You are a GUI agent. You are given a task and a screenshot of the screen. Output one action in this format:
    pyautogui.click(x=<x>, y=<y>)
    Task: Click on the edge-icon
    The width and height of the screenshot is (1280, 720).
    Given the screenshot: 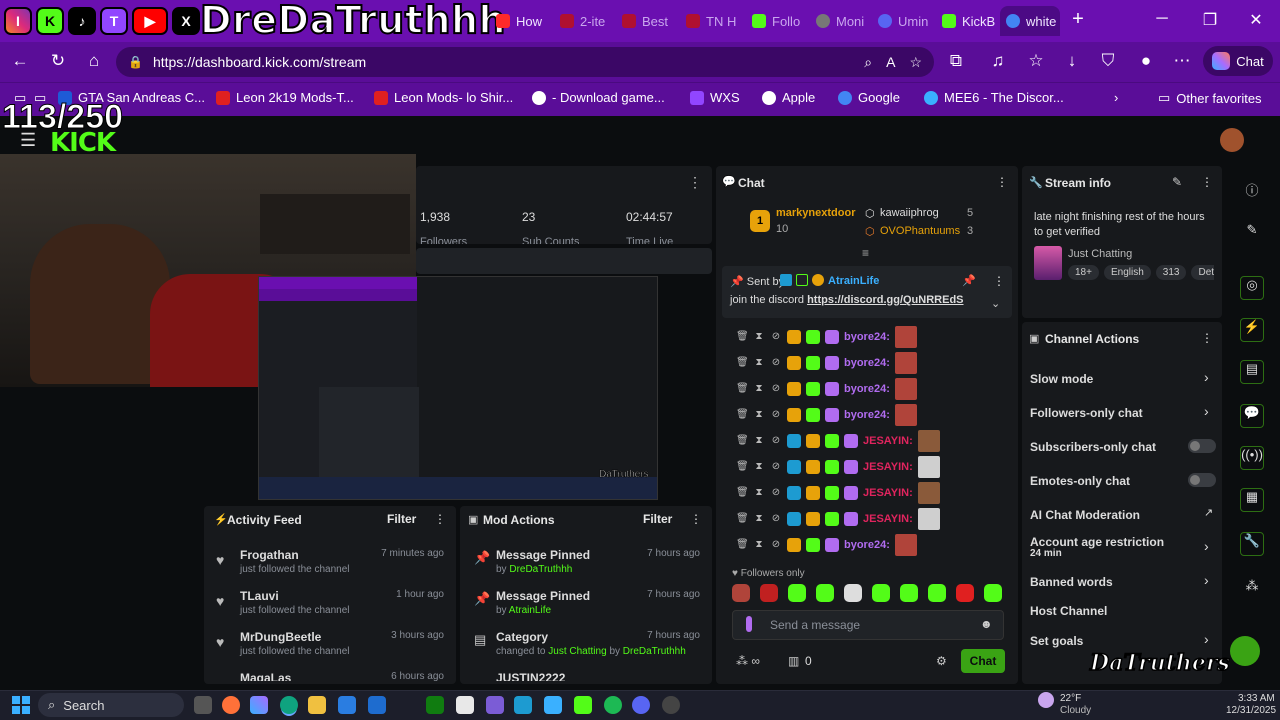 What is the action you would take?
    pyautogui.click(x=289, y=705)
    